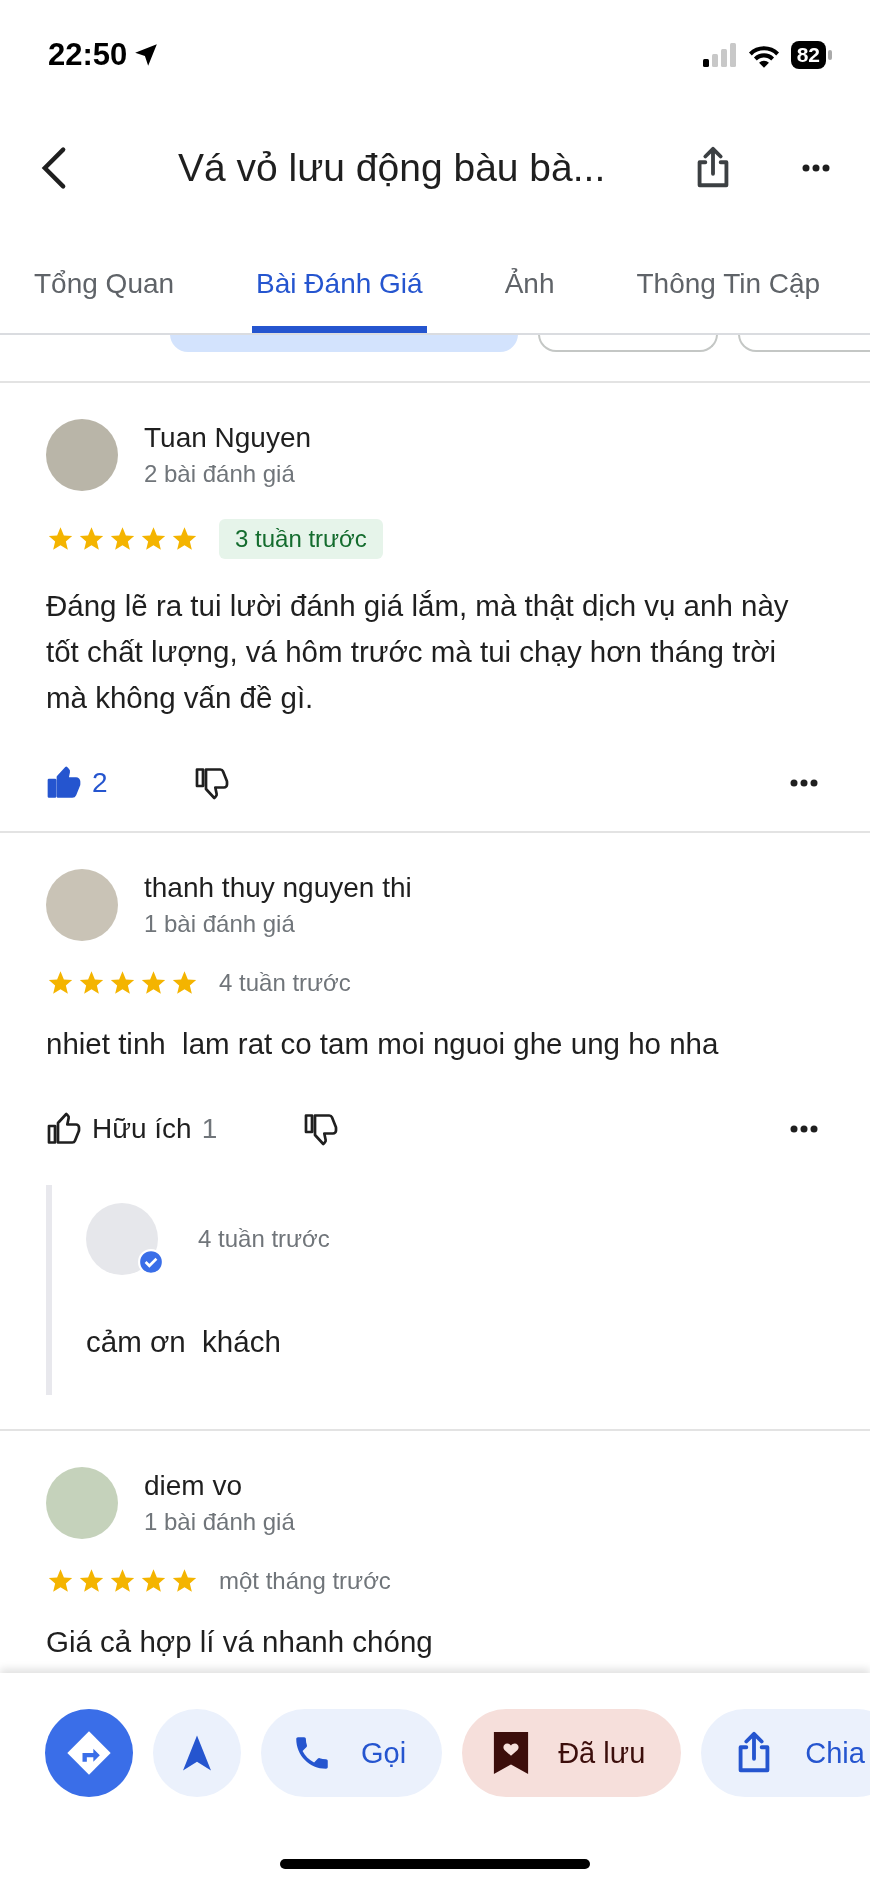  Describe the element at coordinates (184, 1342) in the screenshot. I see `reply-text: cảm ơn khách` at that location.